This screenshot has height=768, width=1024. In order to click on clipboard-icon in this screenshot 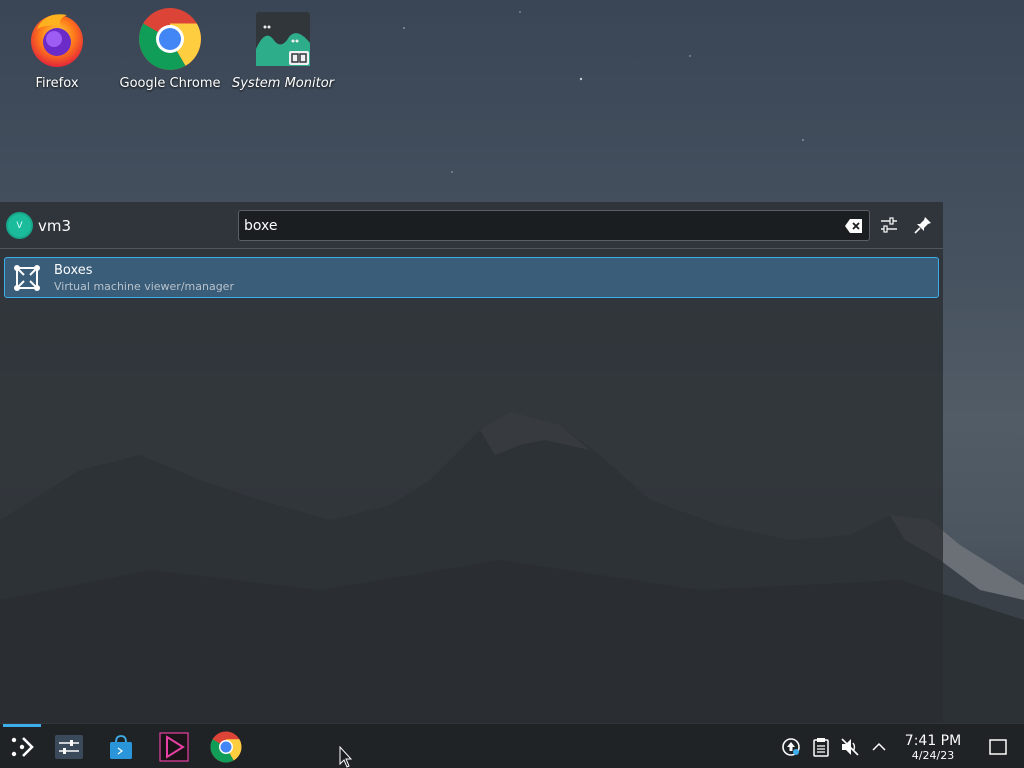, I will do `click(821, 747)`.